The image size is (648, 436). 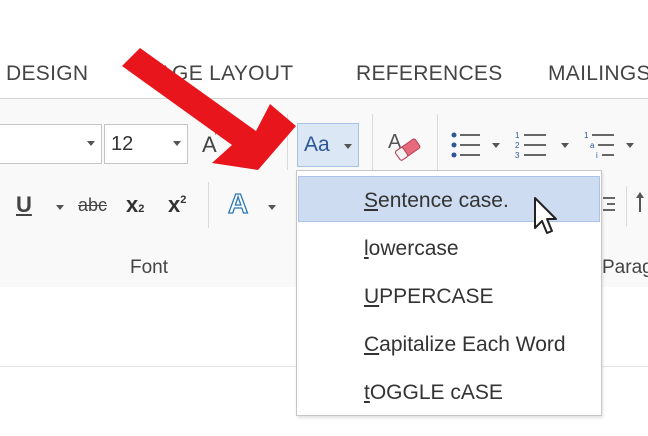 I want to click on strikethrough-icon: abc, so click(x=92, y=205).